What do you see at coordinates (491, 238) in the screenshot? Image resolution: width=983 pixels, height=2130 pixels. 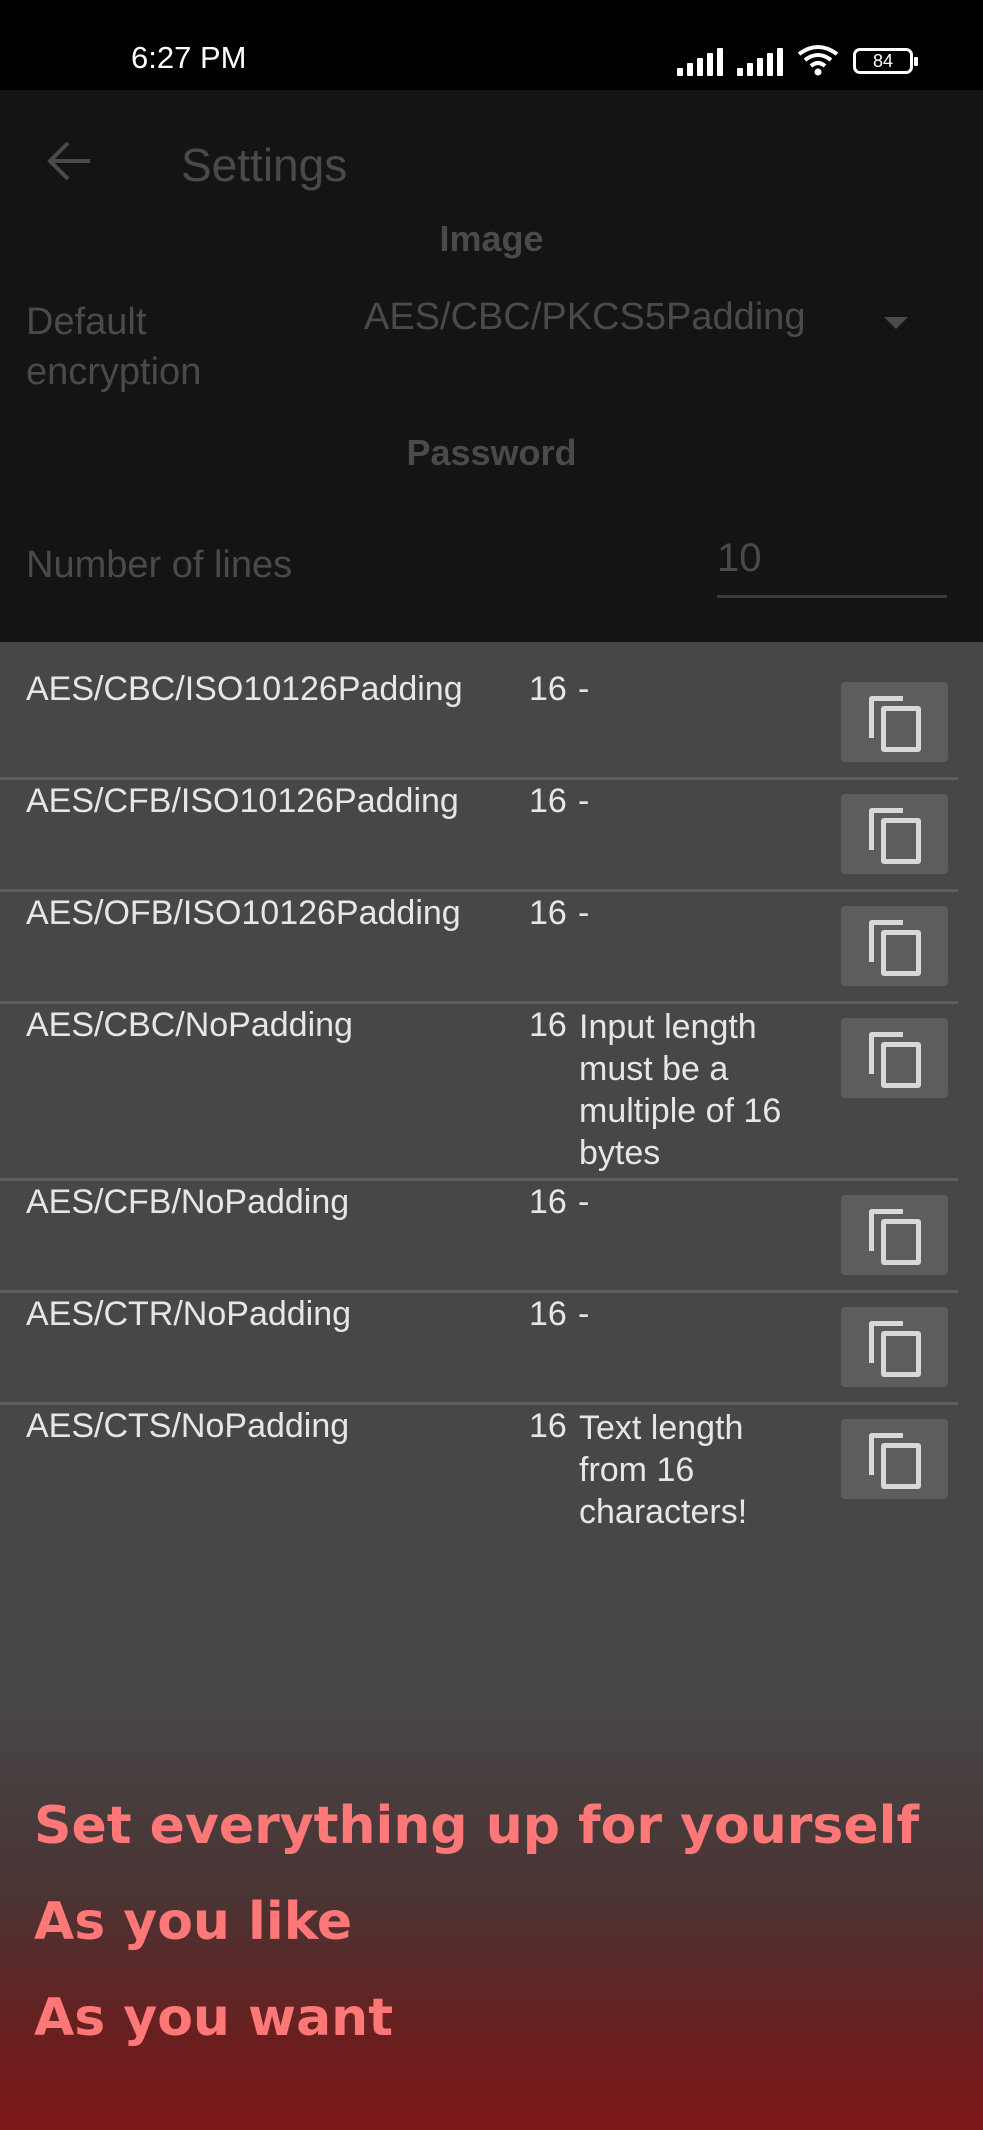 I see `section-title-image: Image` at bounding box center [491, 238].